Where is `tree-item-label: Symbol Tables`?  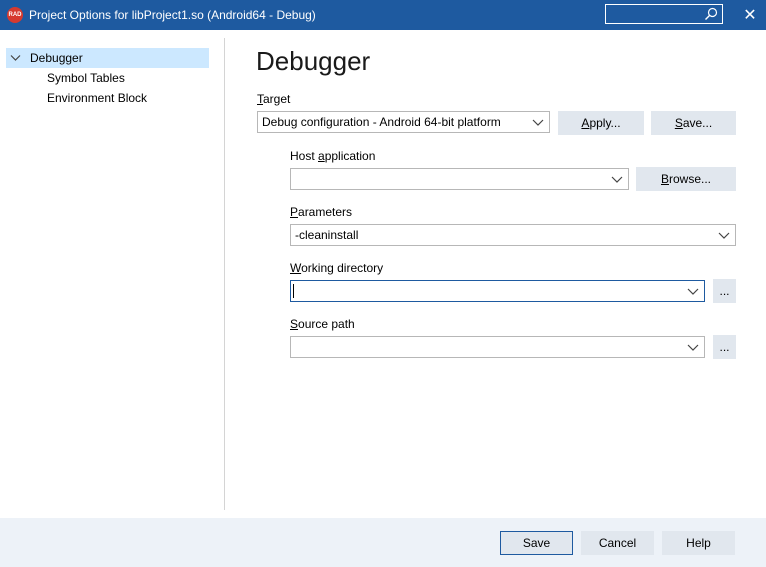
tree-item-label: Symbol Tables is located at coordinates (86, 78).